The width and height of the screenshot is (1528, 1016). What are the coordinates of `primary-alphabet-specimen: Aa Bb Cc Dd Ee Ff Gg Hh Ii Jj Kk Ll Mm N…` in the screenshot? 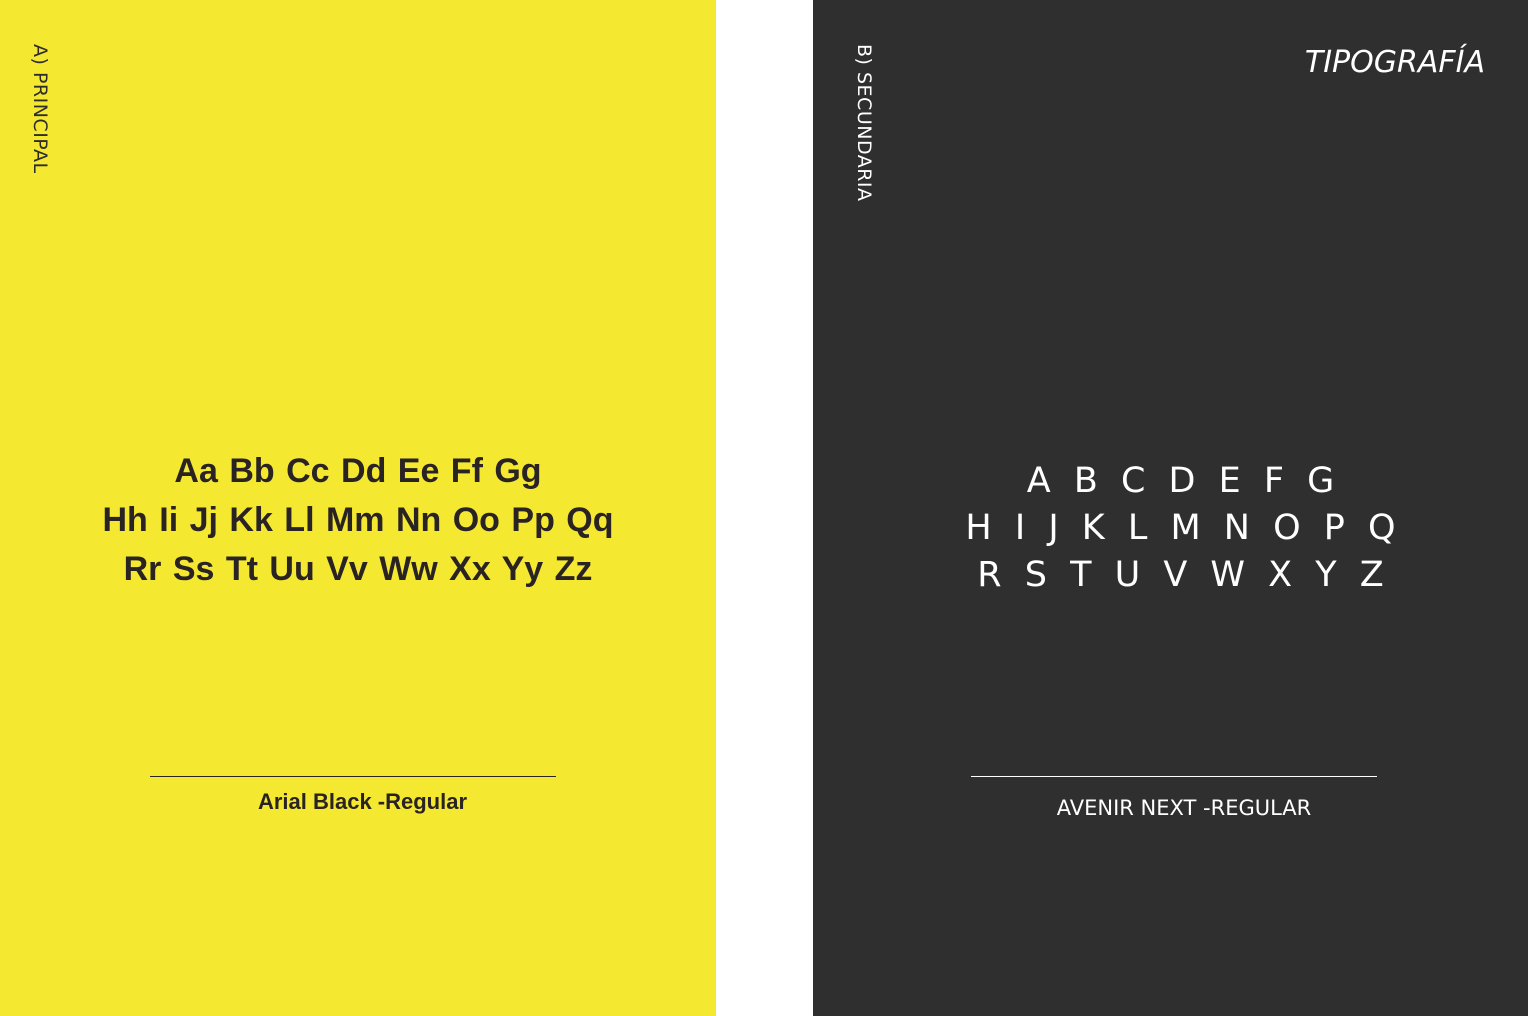 It's located at (358, 520).